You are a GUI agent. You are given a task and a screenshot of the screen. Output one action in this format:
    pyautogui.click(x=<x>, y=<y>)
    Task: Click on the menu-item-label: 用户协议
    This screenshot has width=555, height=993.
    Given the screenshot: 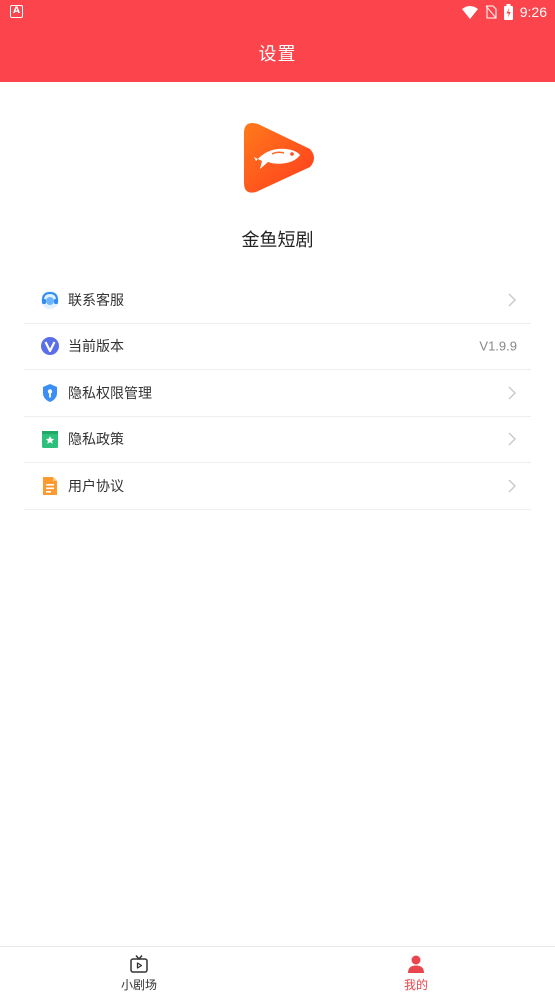 What is the action you would take?
    pyautogui.click(x=96, y=486)
    